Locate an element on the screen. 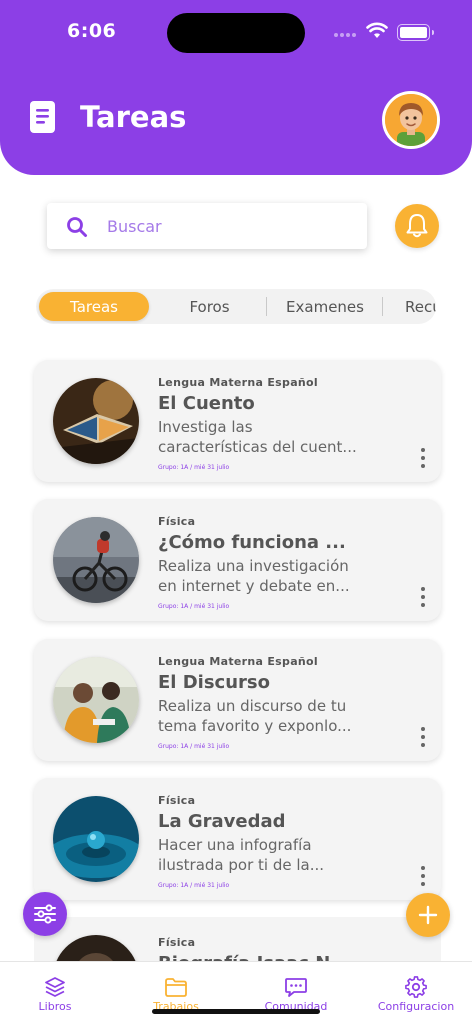 The image size is (472, 1024). task-title: La Gravedad is located at coordinates (222, 821).